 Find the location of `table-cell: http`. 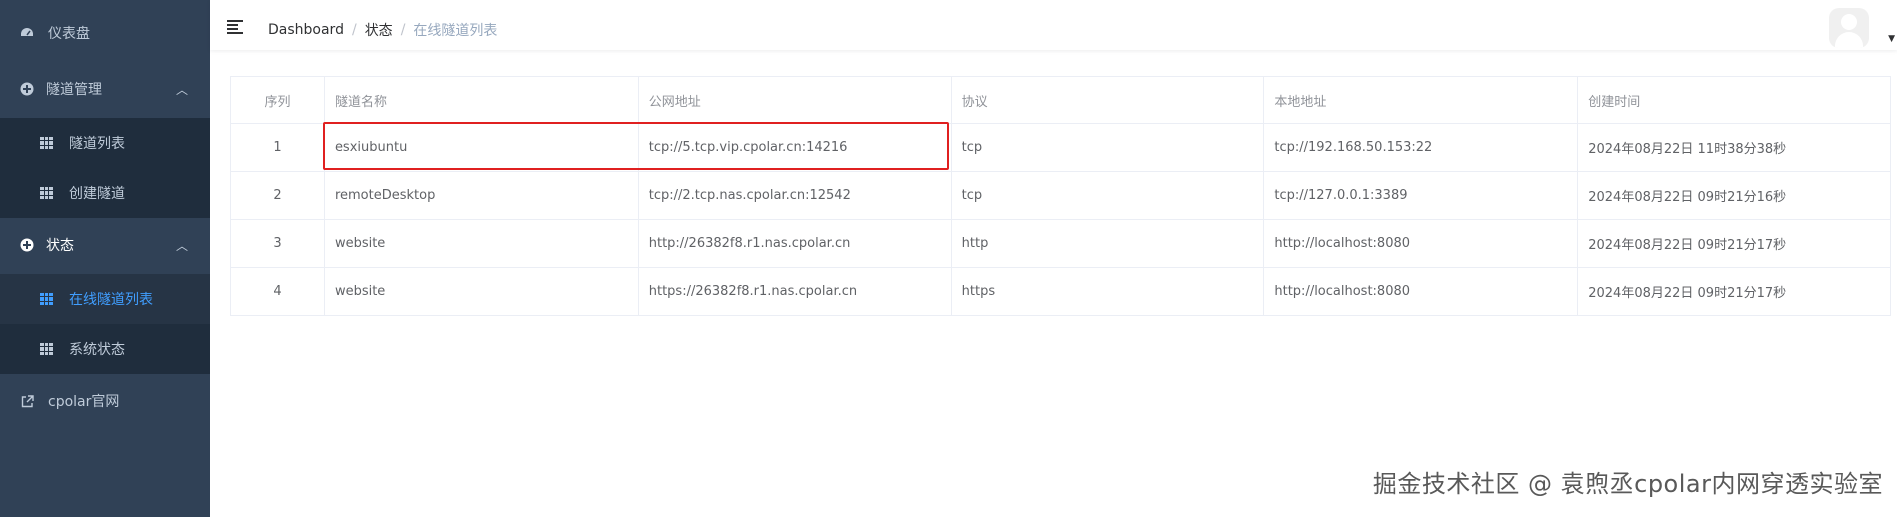

table-cell: http is located at coordinates (1107, 243).